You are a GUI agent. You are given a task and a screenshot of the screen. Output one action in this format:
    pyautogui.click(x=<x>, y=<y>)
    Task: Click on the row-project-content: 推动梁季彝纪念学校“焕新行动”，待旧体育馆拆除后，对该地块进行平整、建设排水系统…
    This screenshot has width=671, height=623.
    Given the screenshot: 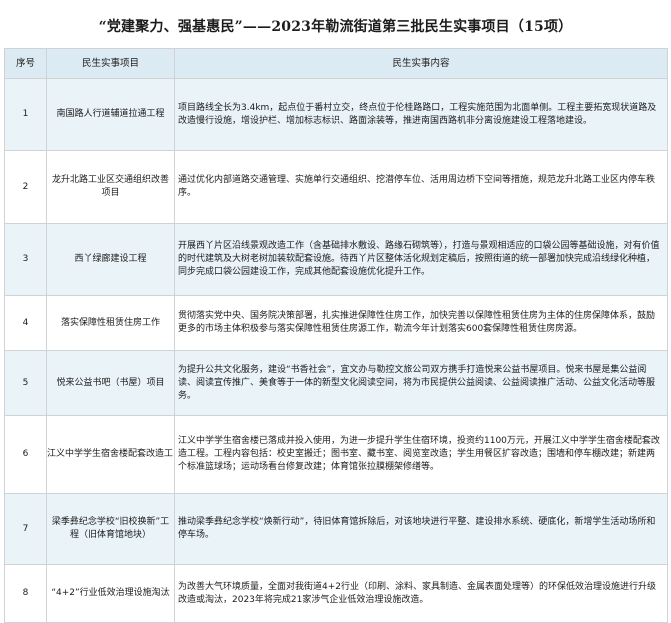 What is the action you would take?
    pyautogui.click(x=421, y=529)
    